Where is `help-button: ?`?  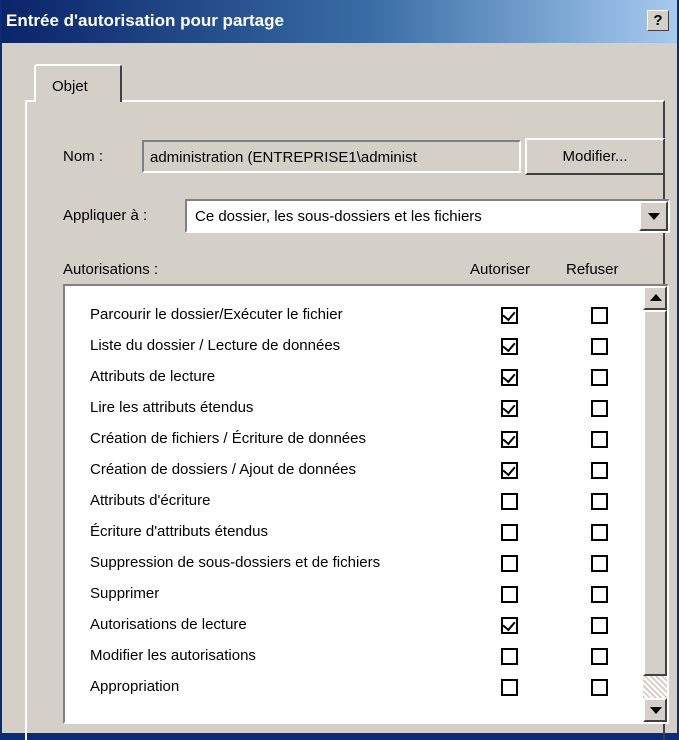
help-button: ? is located at coordinates (658, 20).